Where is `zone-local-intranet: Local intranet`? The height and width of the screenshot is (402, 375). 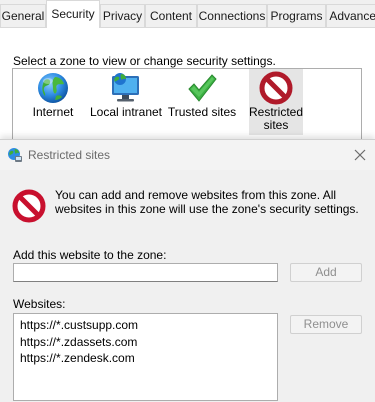
zone-local-intranet: Local intranet is located at coordinates (126, 102).